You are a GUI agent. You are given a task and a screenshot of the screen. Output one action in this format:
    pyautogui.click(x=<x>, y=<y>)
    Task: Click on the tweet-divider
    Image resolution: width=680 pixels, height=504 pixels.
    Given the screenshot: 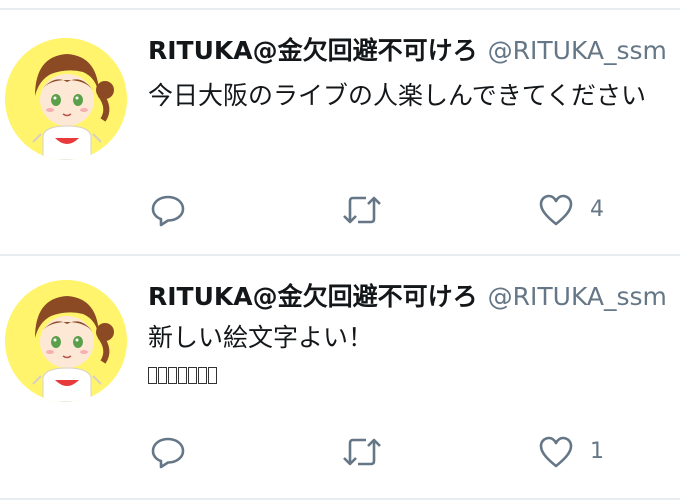 What is the action you would take?
    pyautogui.click(x=340, y=255)
    